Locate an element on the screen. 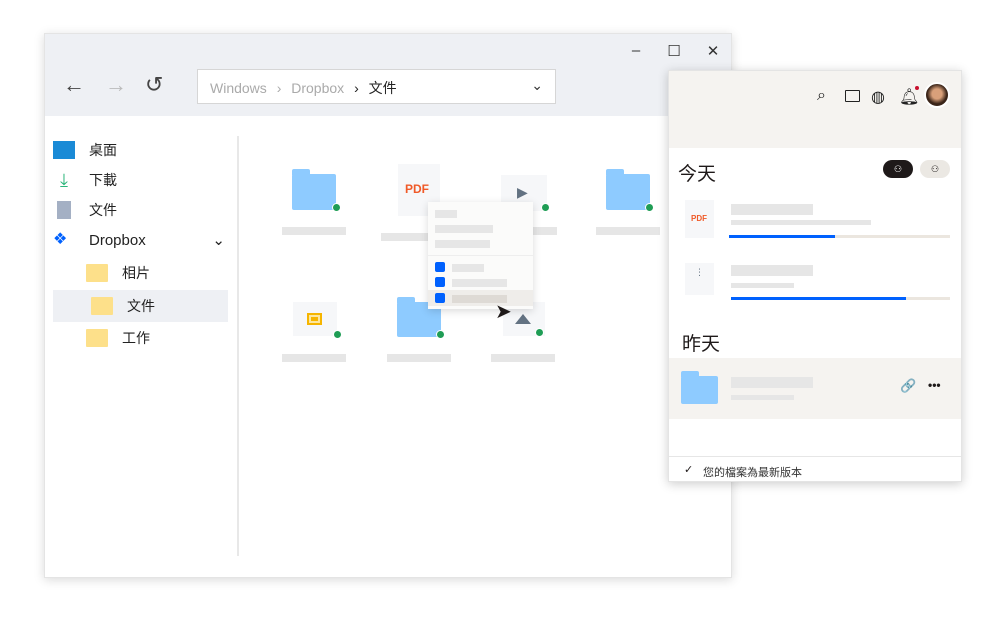 This screenshot has height=633, width=1000. avatar is located at coordinates (937, 95).